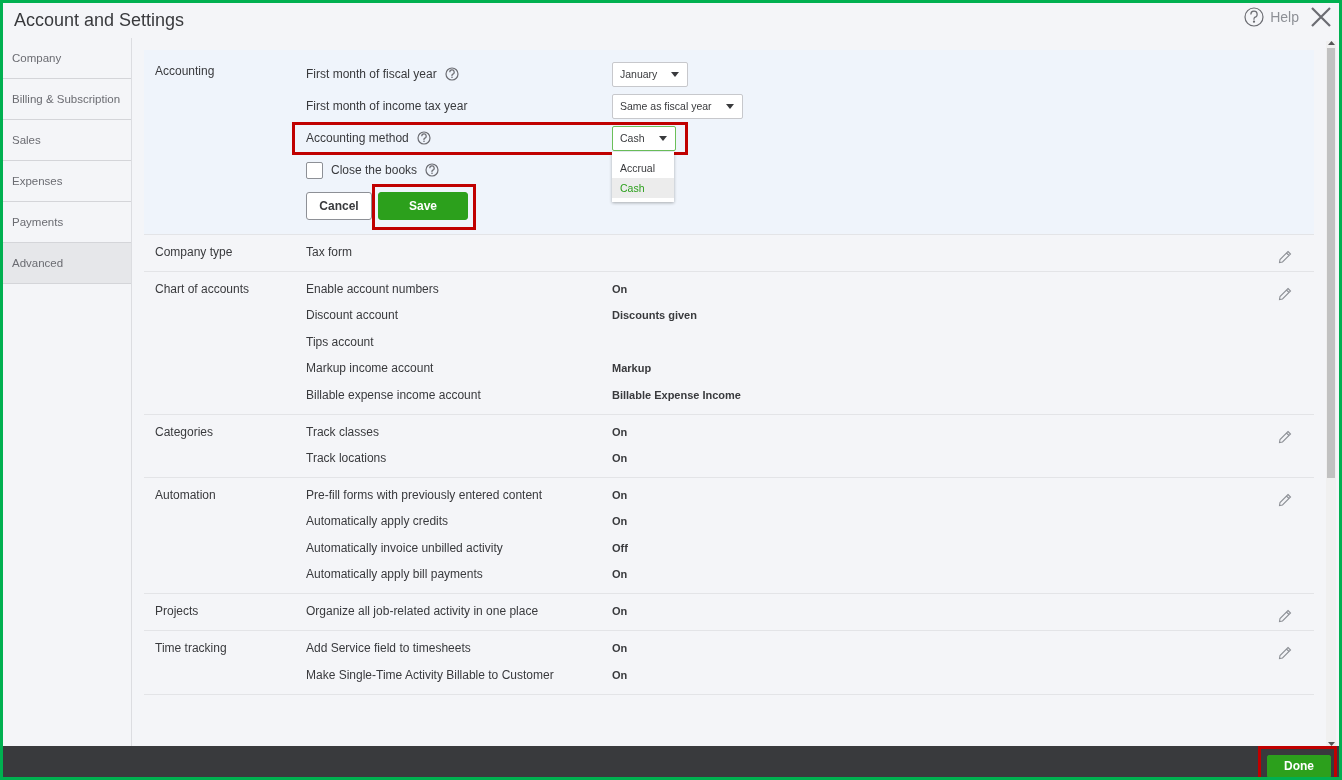 This screenshot has width=1342, height=780. What do you see at coordinates (194, 252) in the screenshot?
I see `section-title: Company type` at bounding box center [194, 252].